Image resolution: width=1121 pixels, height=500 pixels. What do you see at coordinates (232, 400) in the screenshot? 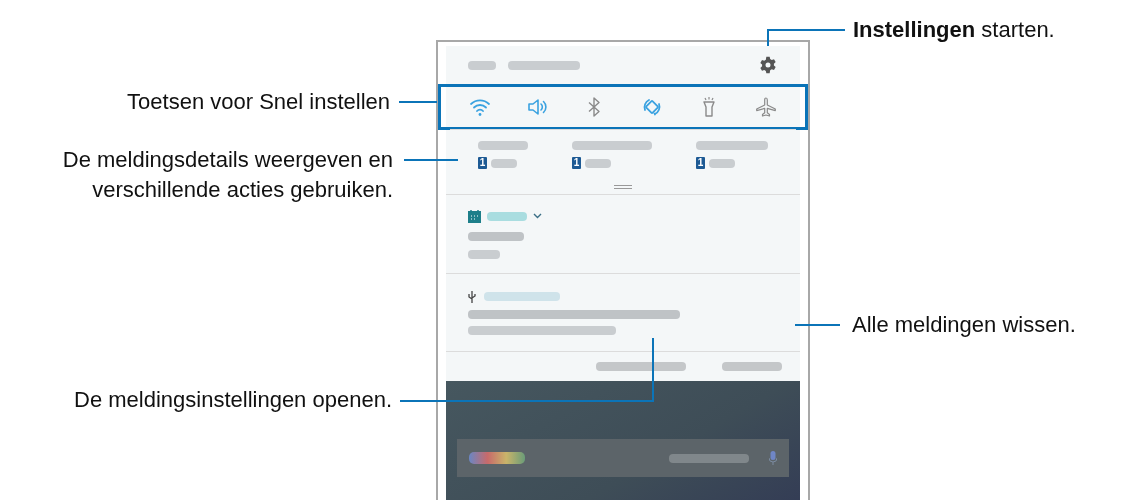
I see `callout-text: De meldingsinstellingen openen.` at bounding box center [232, 400].